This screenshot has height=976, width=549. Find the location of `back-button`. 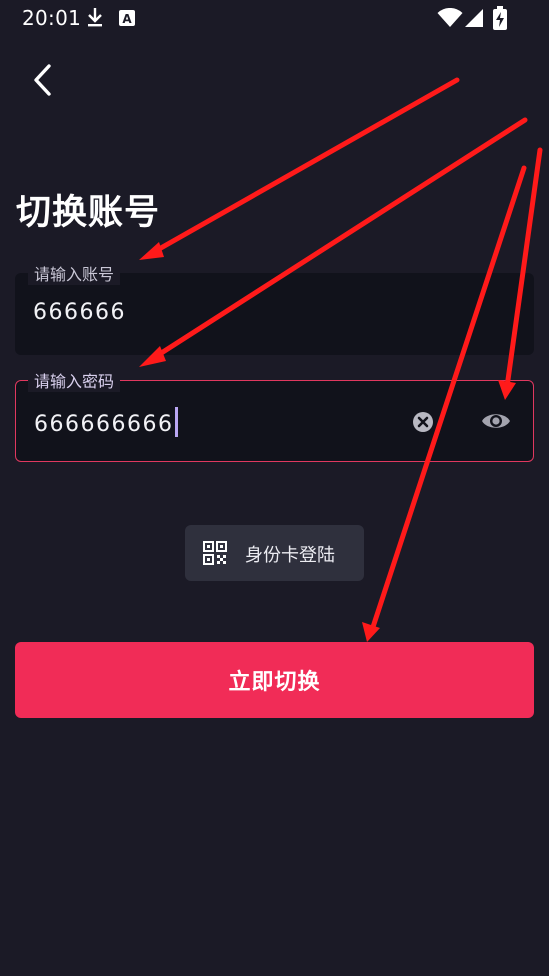

back-button is located at coordinates (46, 80).